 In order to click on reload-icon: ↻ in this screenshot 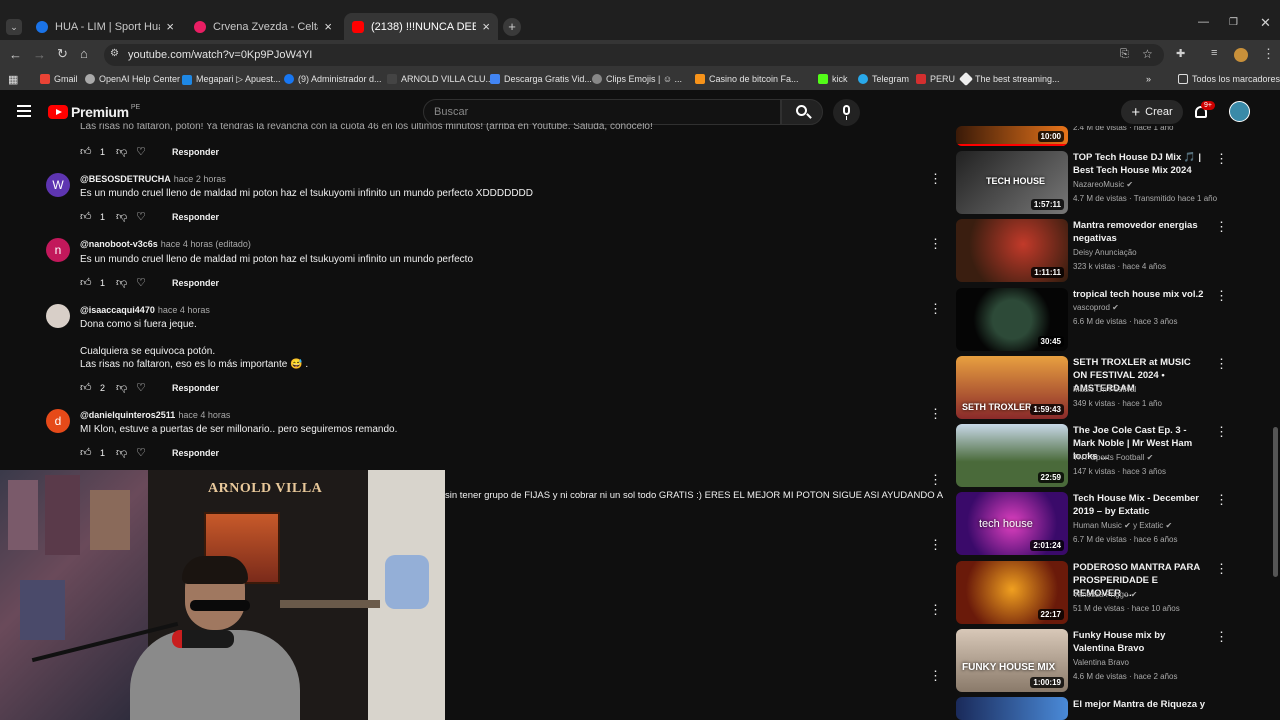, I will do `click(62, 54)`.